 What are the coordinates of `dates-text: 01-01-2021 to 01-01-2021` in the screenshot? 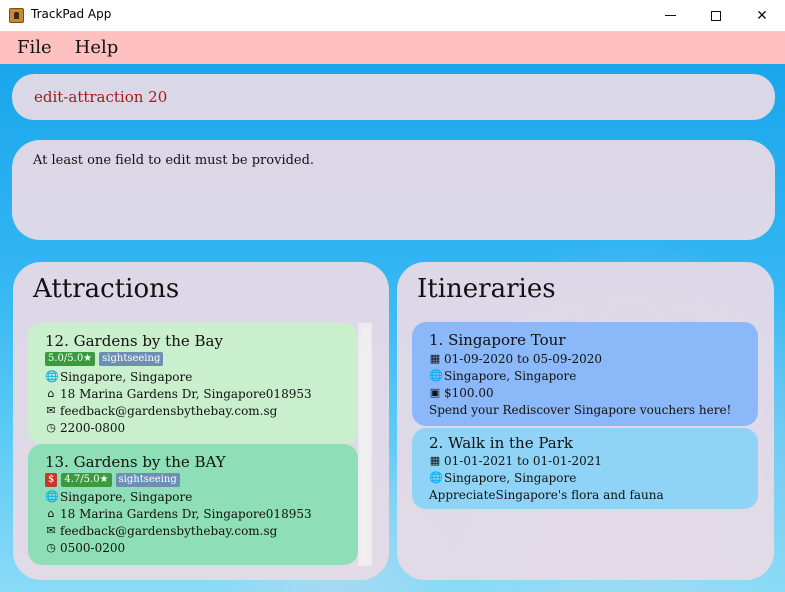 It's located at (523, 461).